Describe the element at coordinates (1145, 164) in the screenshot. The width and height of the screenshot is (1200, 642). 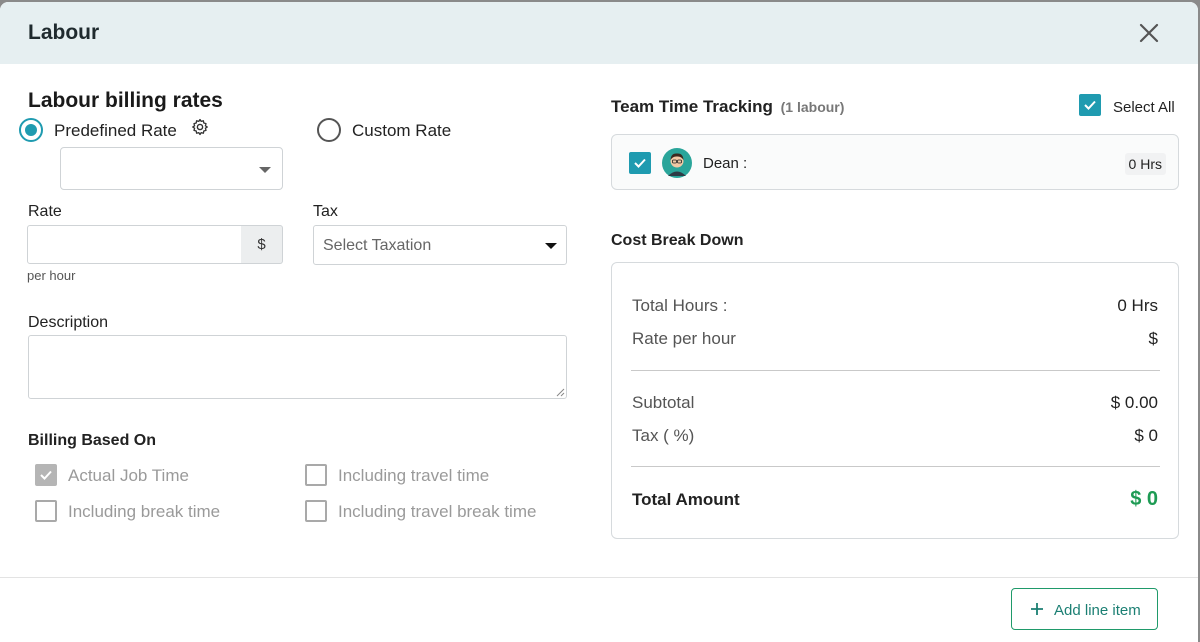
I see `team-member-hours: 0 Hrs` at that location.